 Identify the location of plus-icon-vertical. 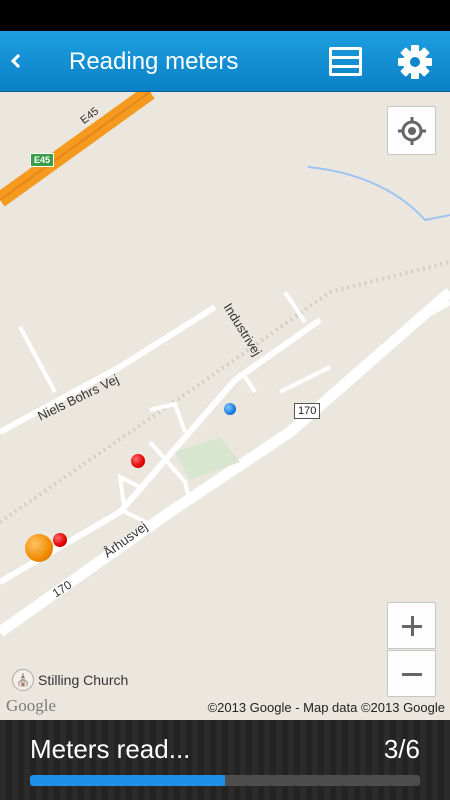
(412, 626).